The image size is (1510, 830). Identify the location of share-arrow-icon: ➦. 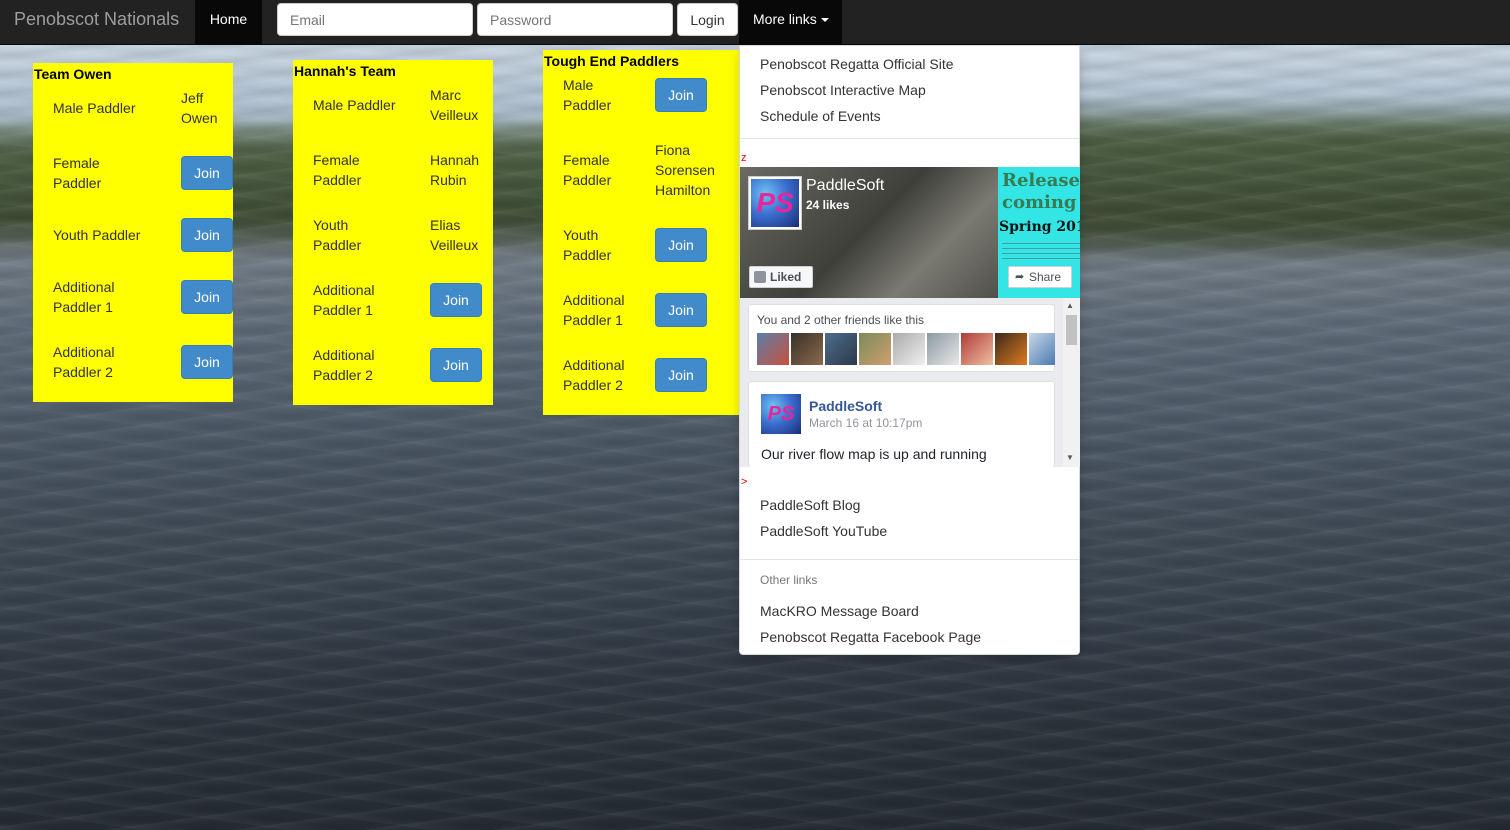
(1020, 277).